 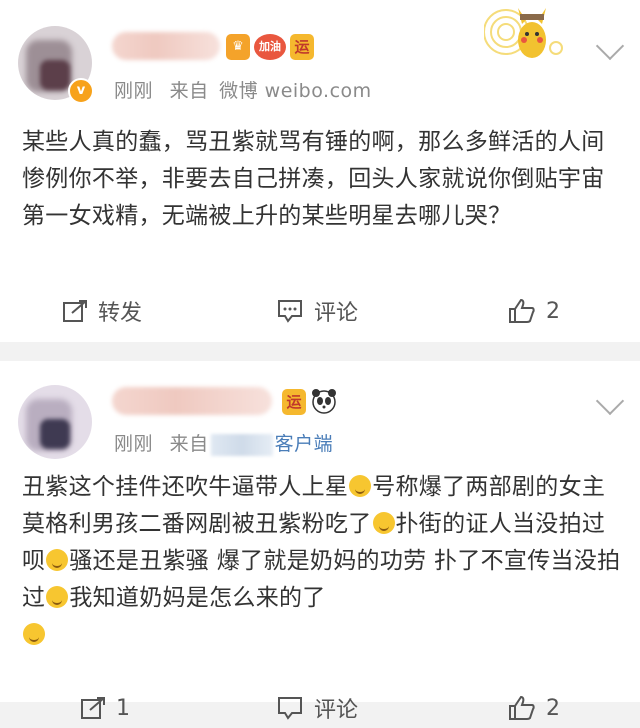 I want to click on verified-badge-icon: v, so click(x=81, y=91).